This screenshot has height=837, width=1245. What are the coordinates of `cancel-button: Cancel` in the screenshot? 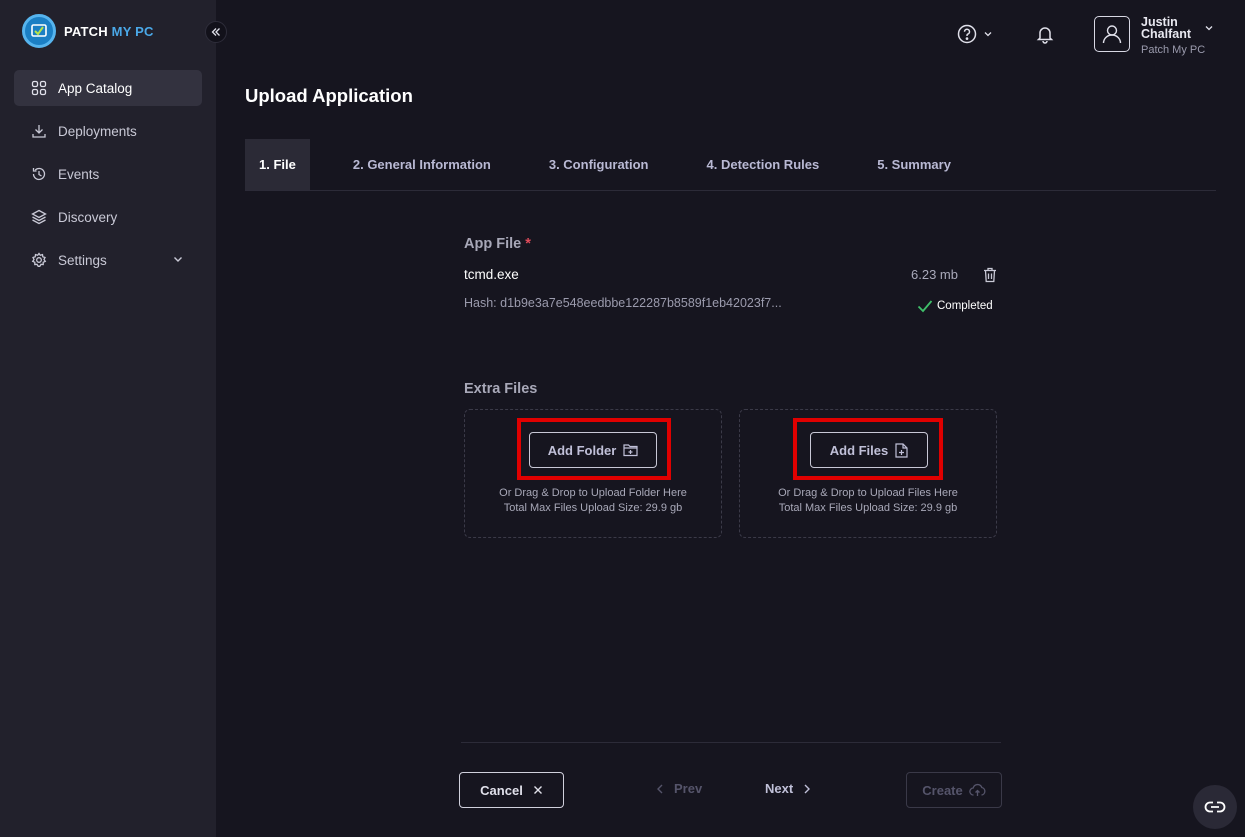 It's located at (511, 790).